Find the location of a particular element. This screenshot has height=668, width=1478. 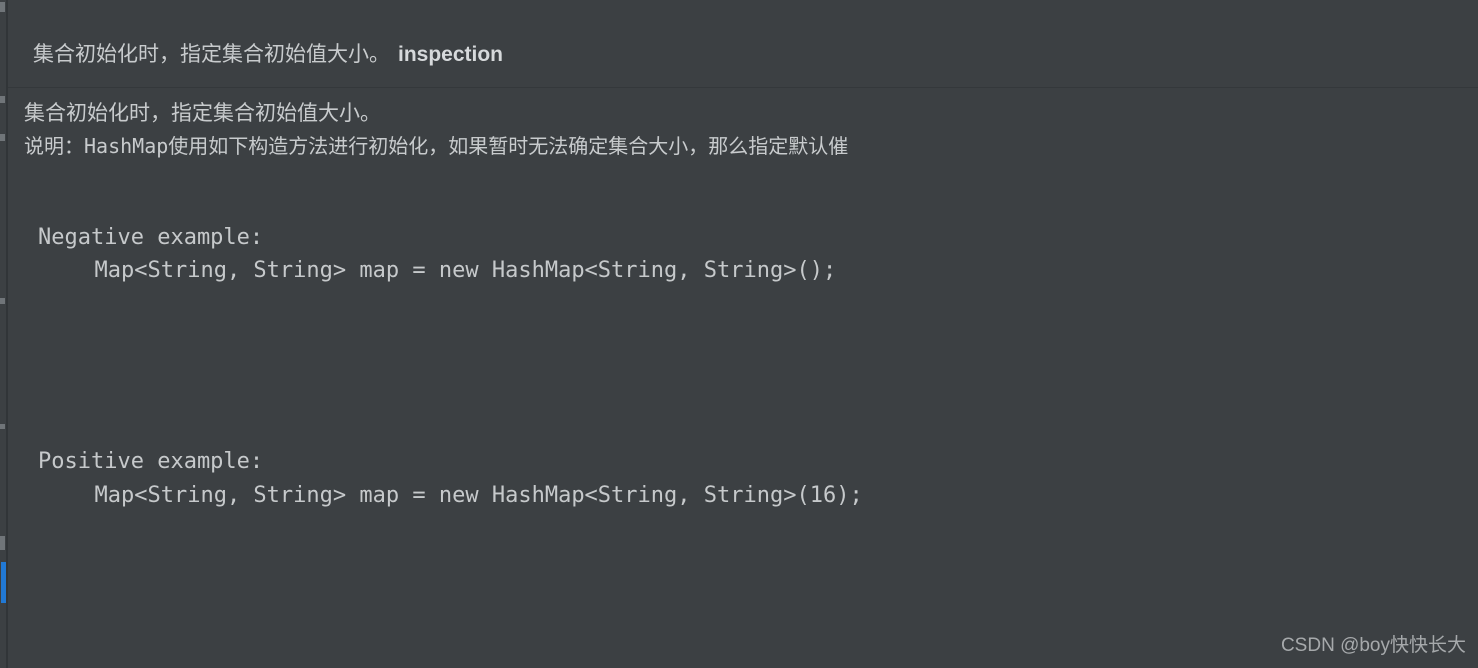

editor-gutter is located at coordinates (4, 334).